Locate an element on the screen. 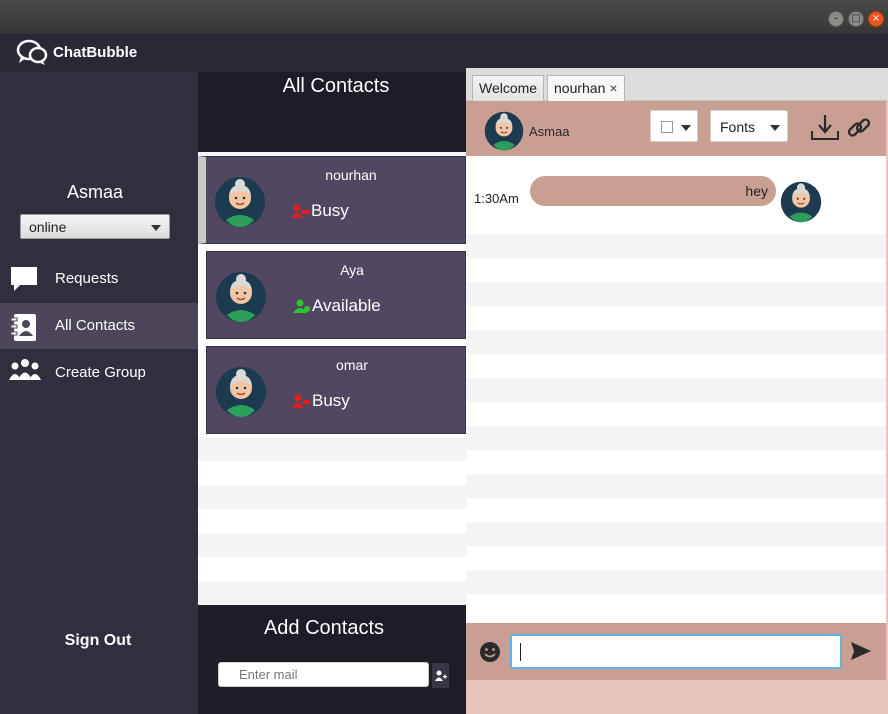 The height and width of the screenshot is (714, 888). maximize-button: □ is located at coordinates (856, 19).